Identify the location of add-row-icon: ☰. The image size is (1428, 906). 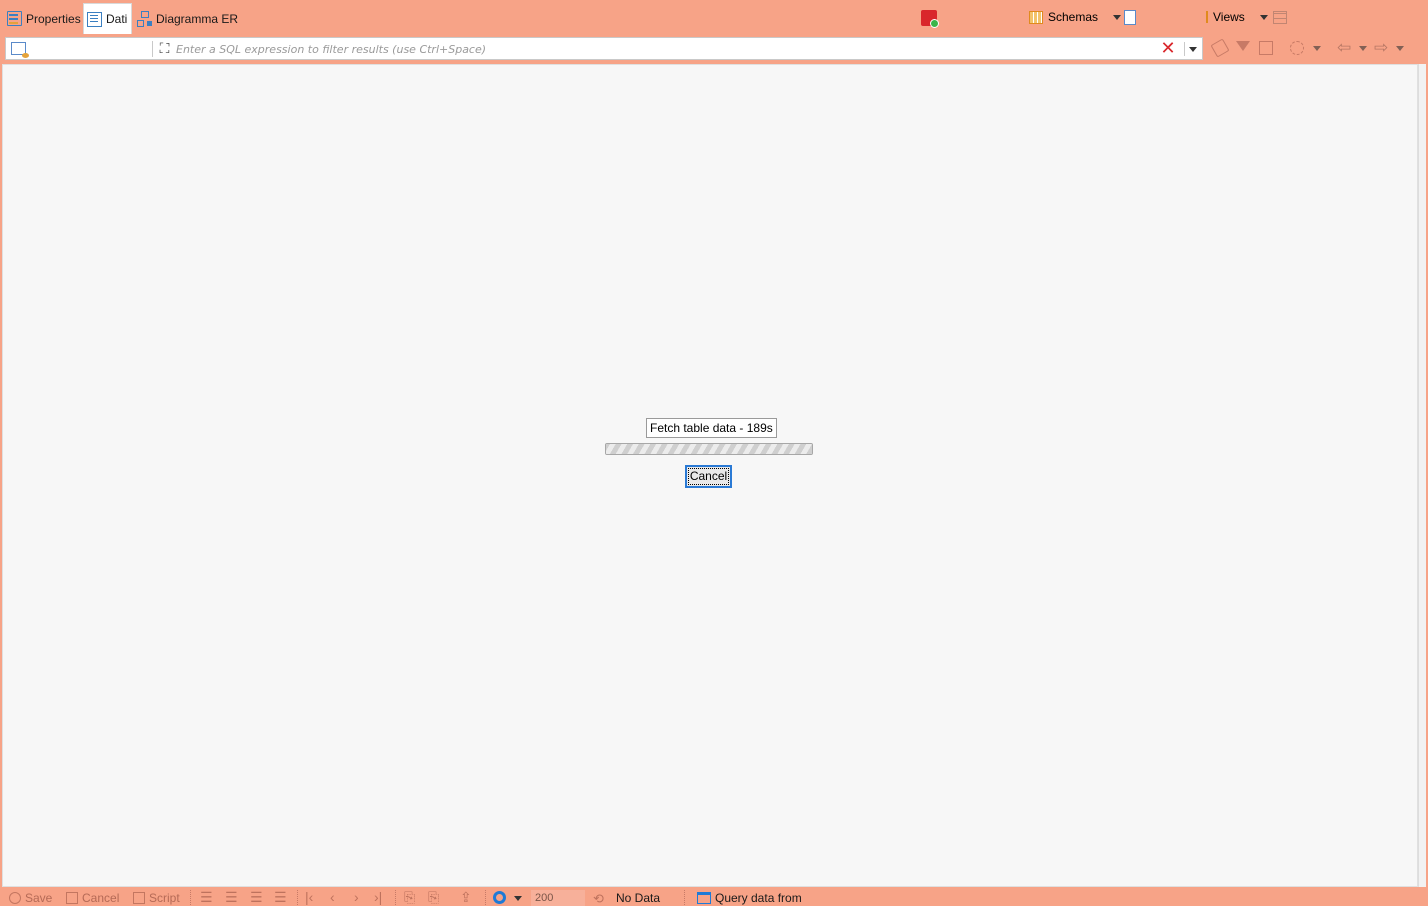
(231, 897).